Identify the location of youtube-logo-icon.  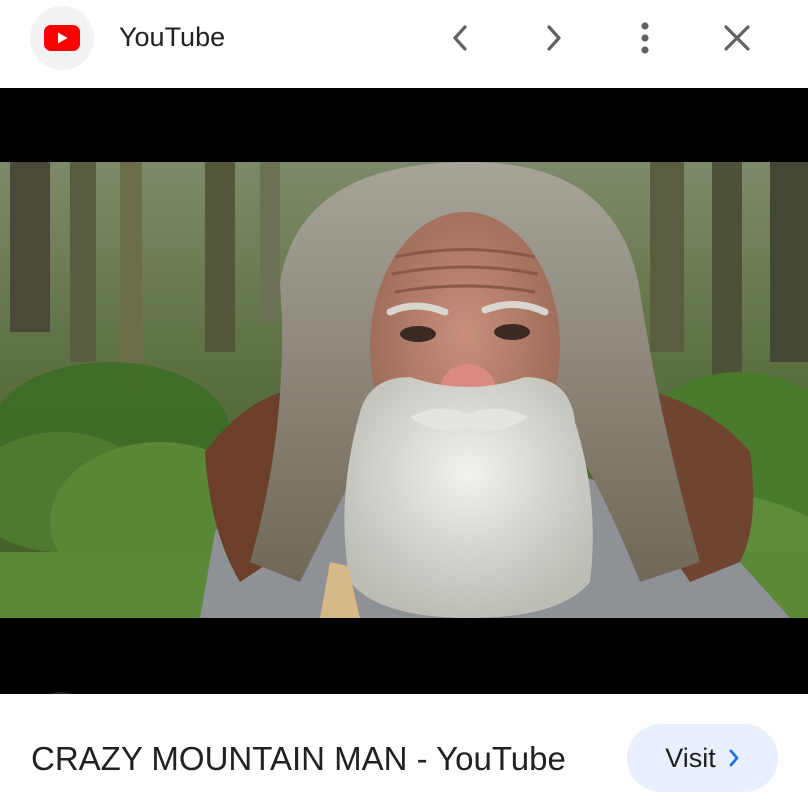
(62, 38).